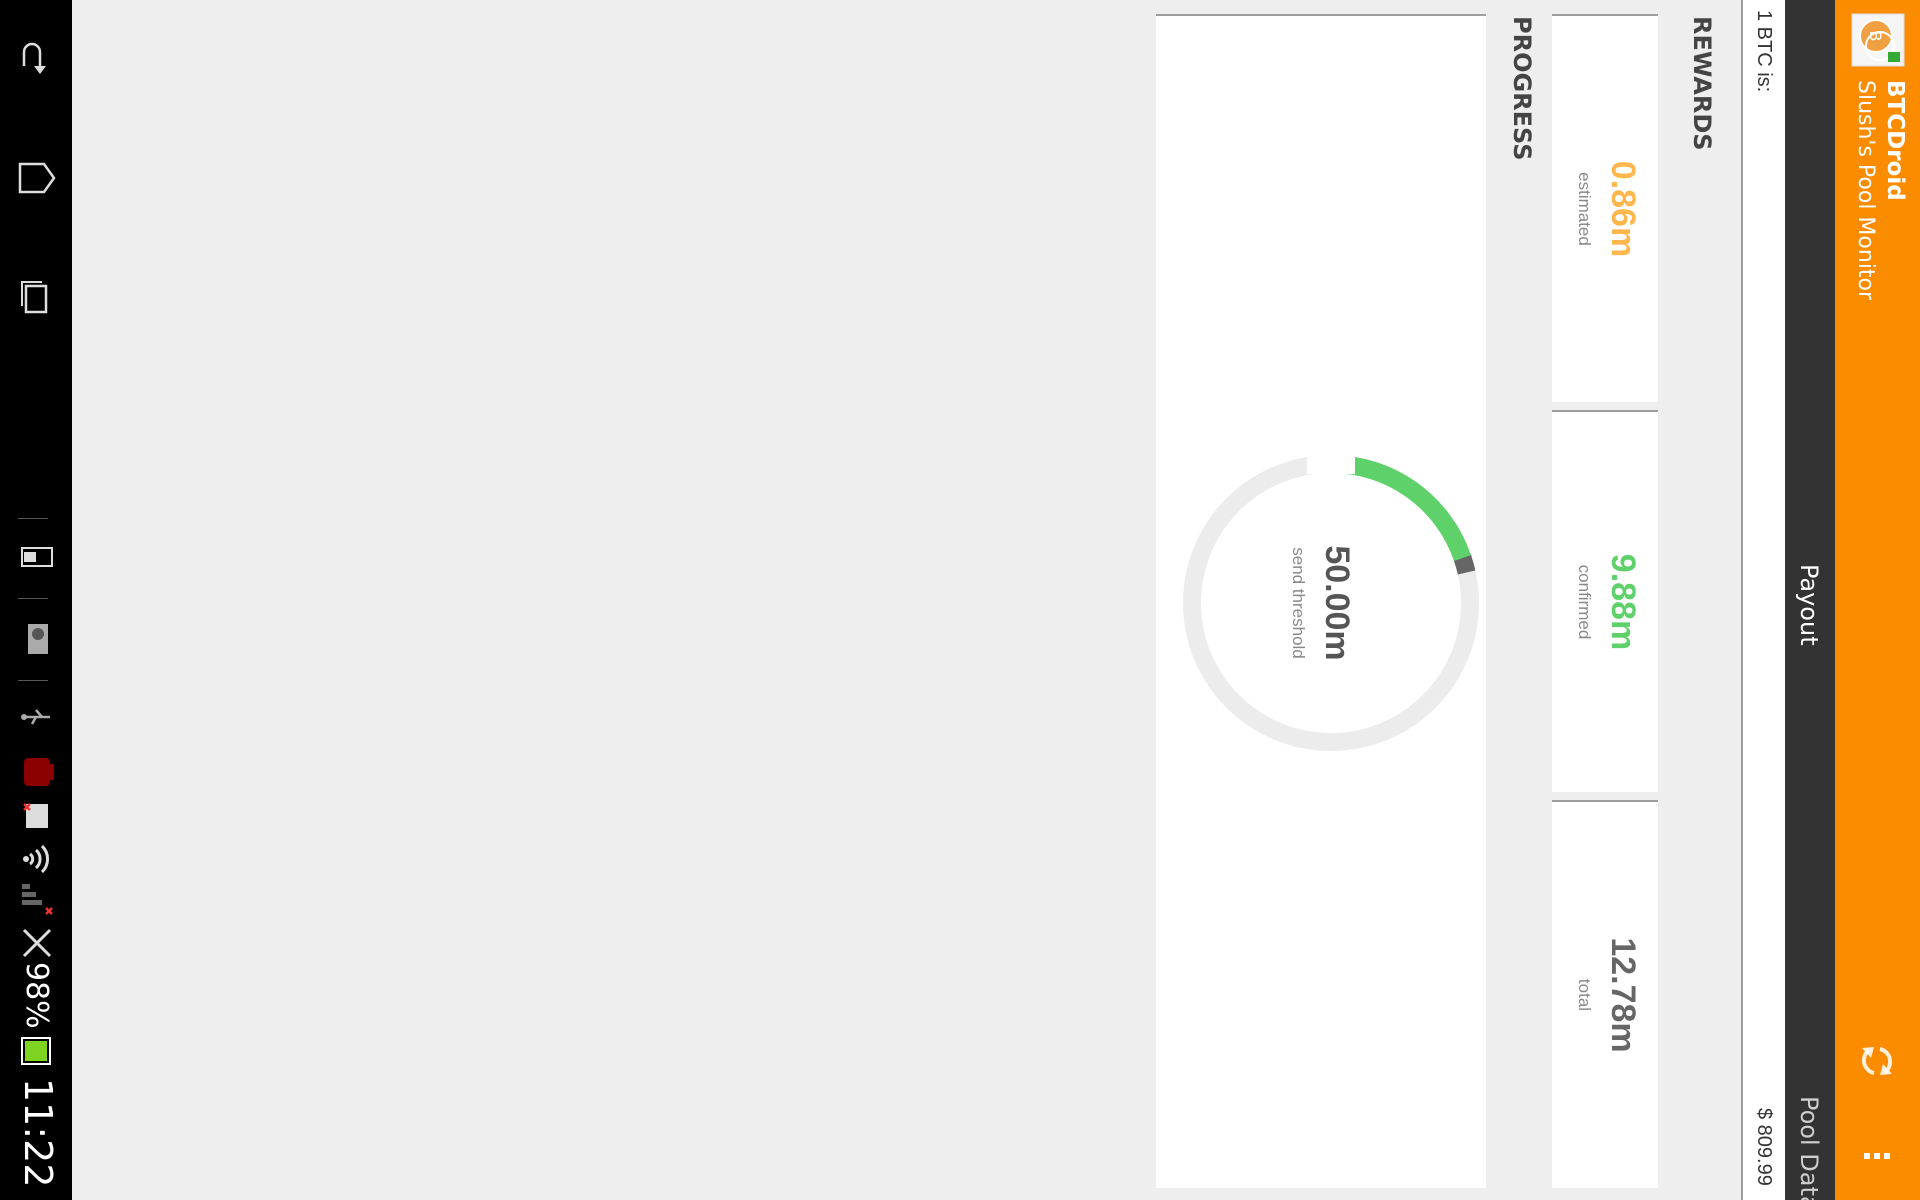 The image size is (1920, 1200). What do you see at coordinates (1337, 603) in the screenshot?
I see `threshold-value: 50.00m` at bounding box center [1337, 603].